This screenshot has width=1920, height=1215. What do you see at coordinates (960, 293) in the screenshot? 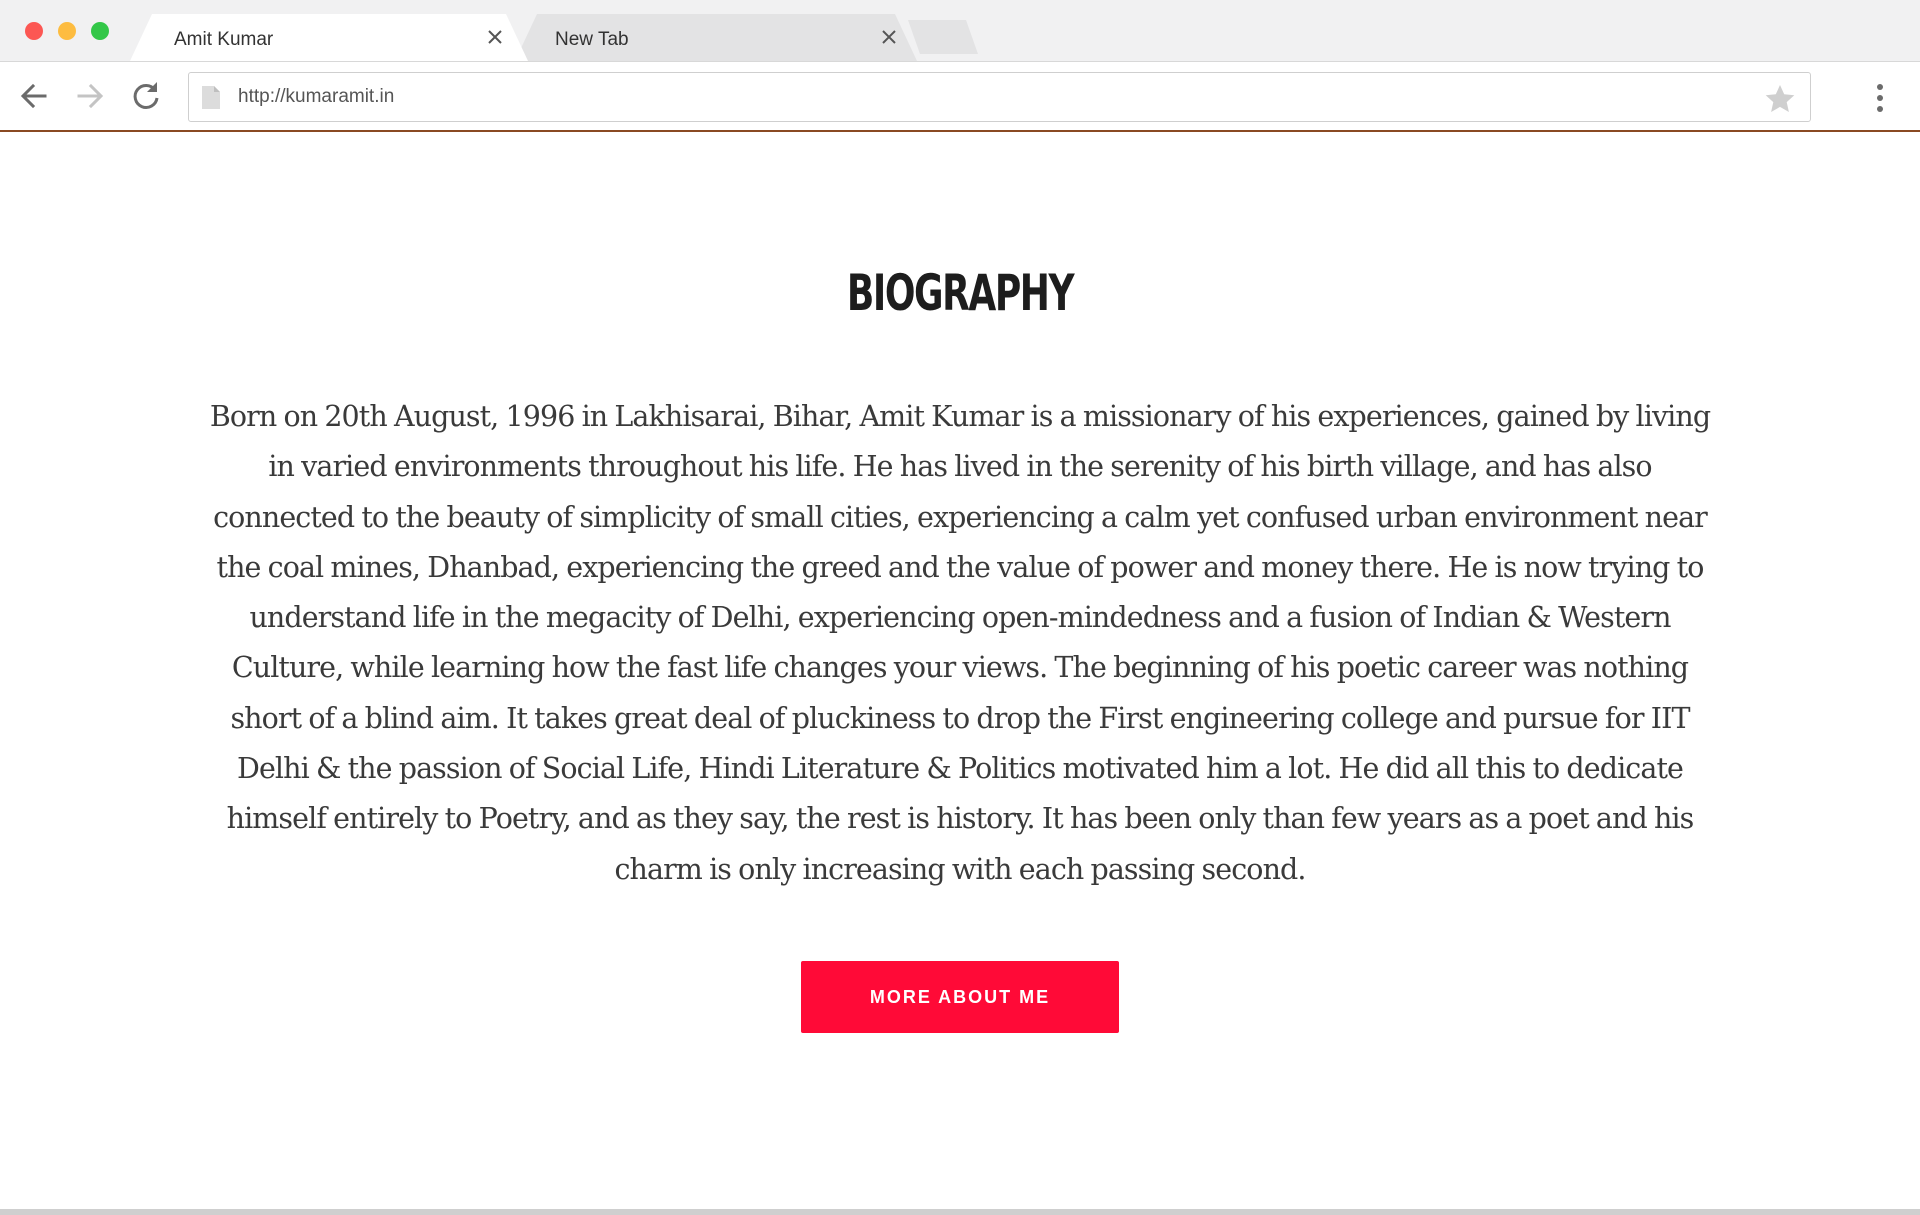
I see `section-title: BIOGRAPHY` at bounding box center [960, 293].